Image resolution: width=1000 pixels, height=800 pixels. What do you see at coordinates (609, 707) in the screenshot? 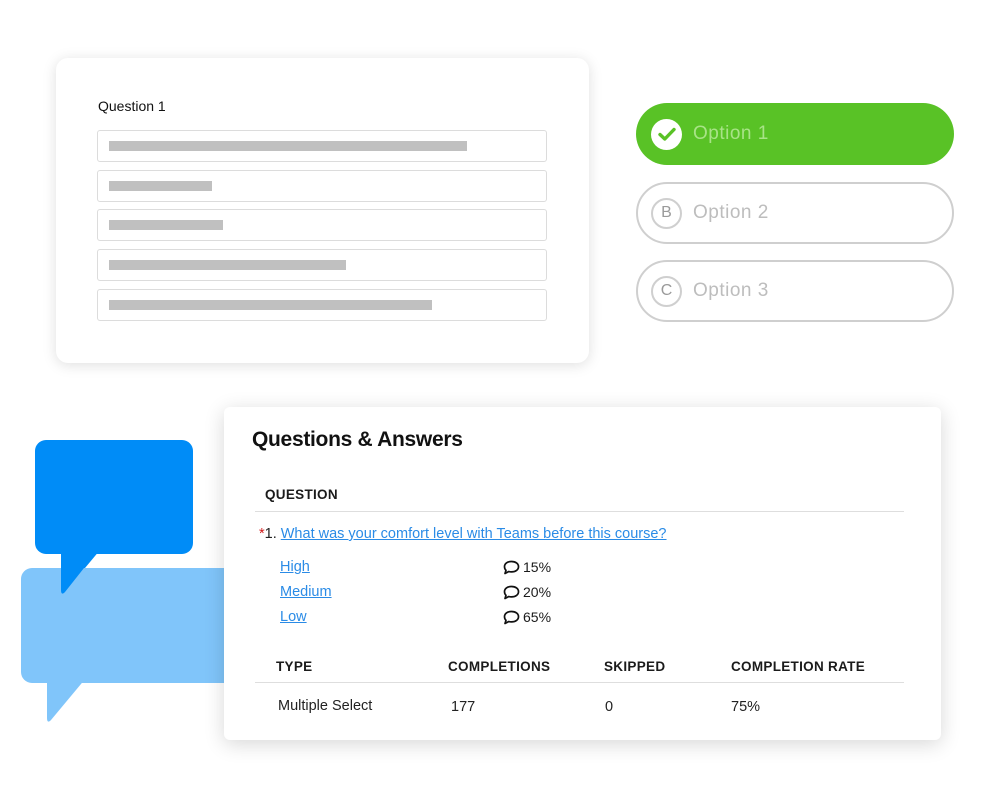
I see `skipped-value: 0` at bounding box center [609, 707].